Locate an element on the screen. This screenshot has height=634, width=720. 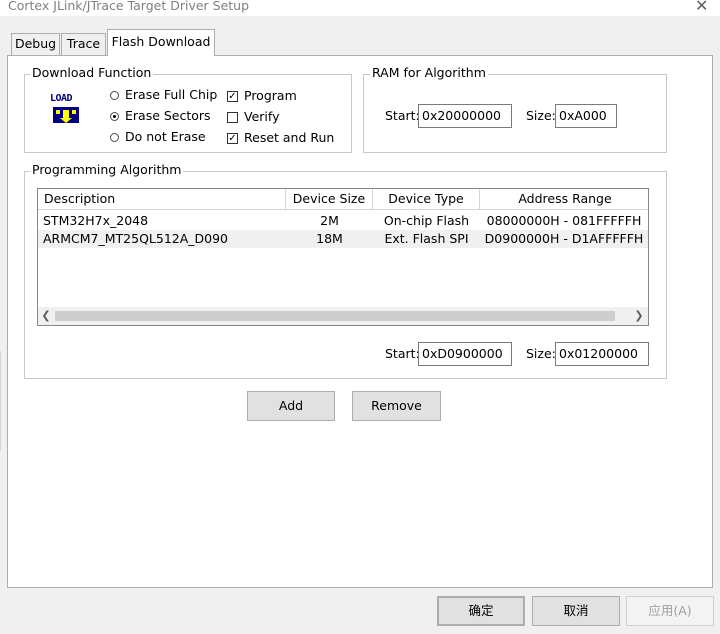
column-header-device-type: Device Type is located at coordinates (426, 199).